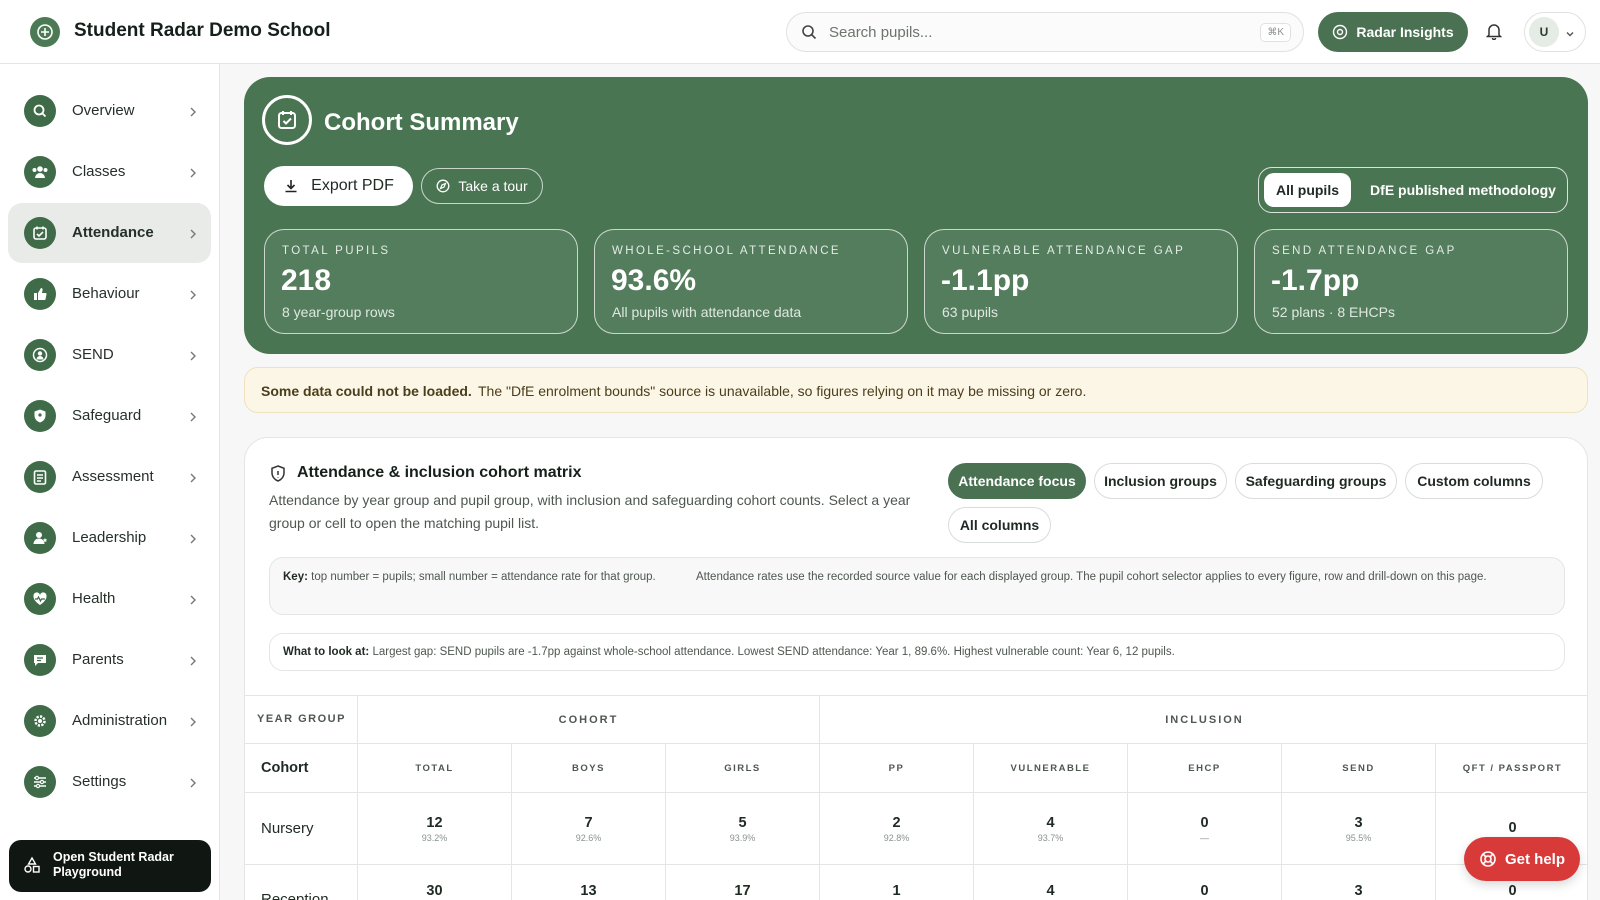 This screenshot has width=1600, height=900. I want to click on sidebar-item-overview: Overview, so click(109, 111).